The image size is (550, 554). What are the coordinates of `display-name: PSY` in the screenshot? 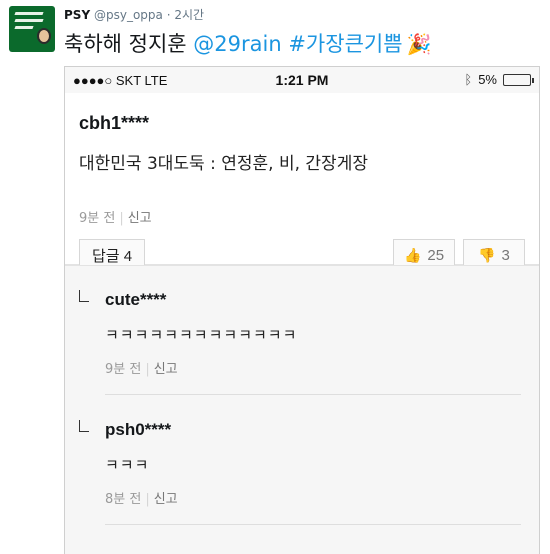 It's located at (77, 15).